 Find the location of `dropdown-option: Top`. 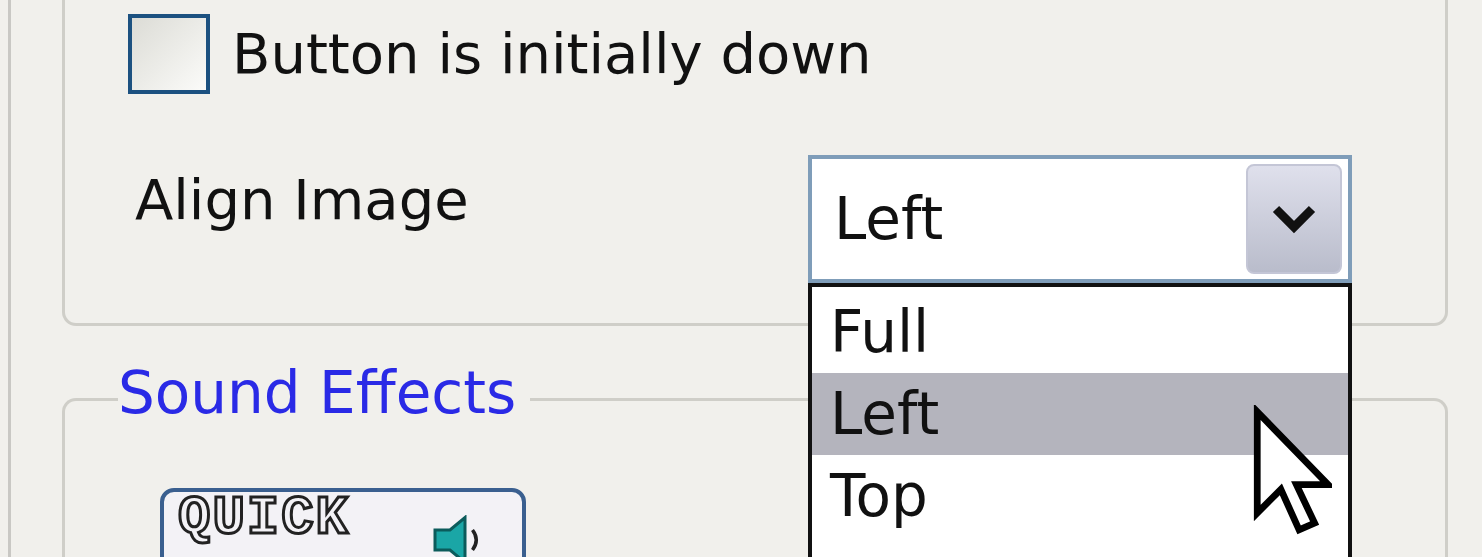

dropdown-option: Top is located at coordinates (1080, 496).